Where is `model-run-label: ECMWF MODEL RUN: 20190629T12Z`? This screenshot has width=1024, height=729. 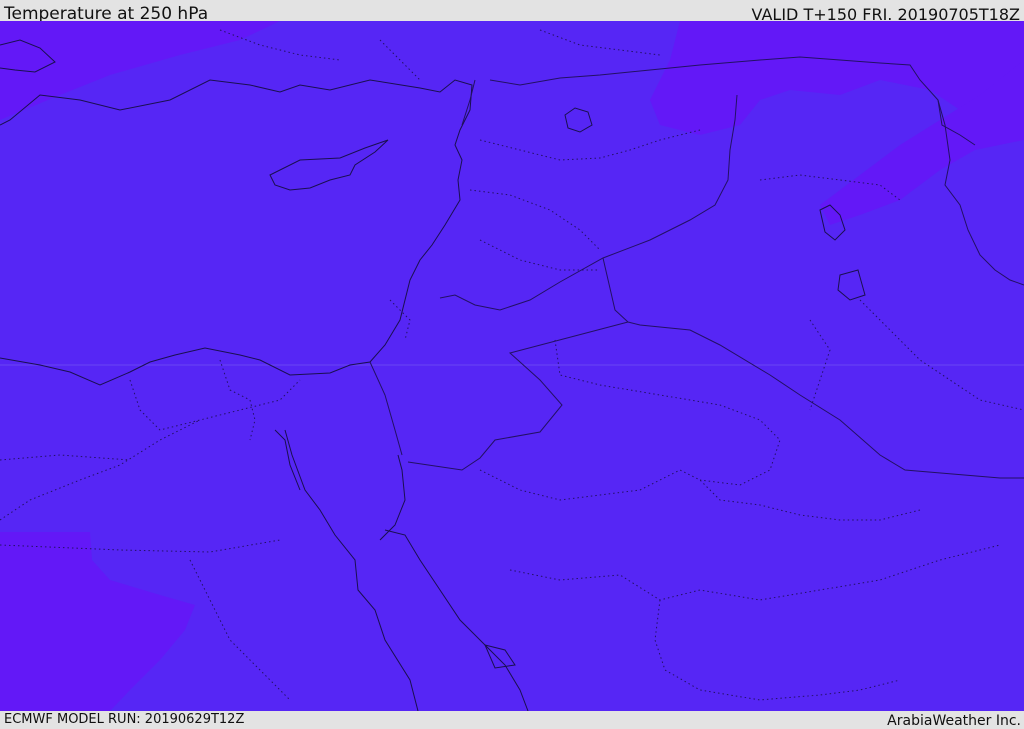 model-run-label: ECMWF MODEL RUN: 20190629T12Z is located at coordinates (124, 719).